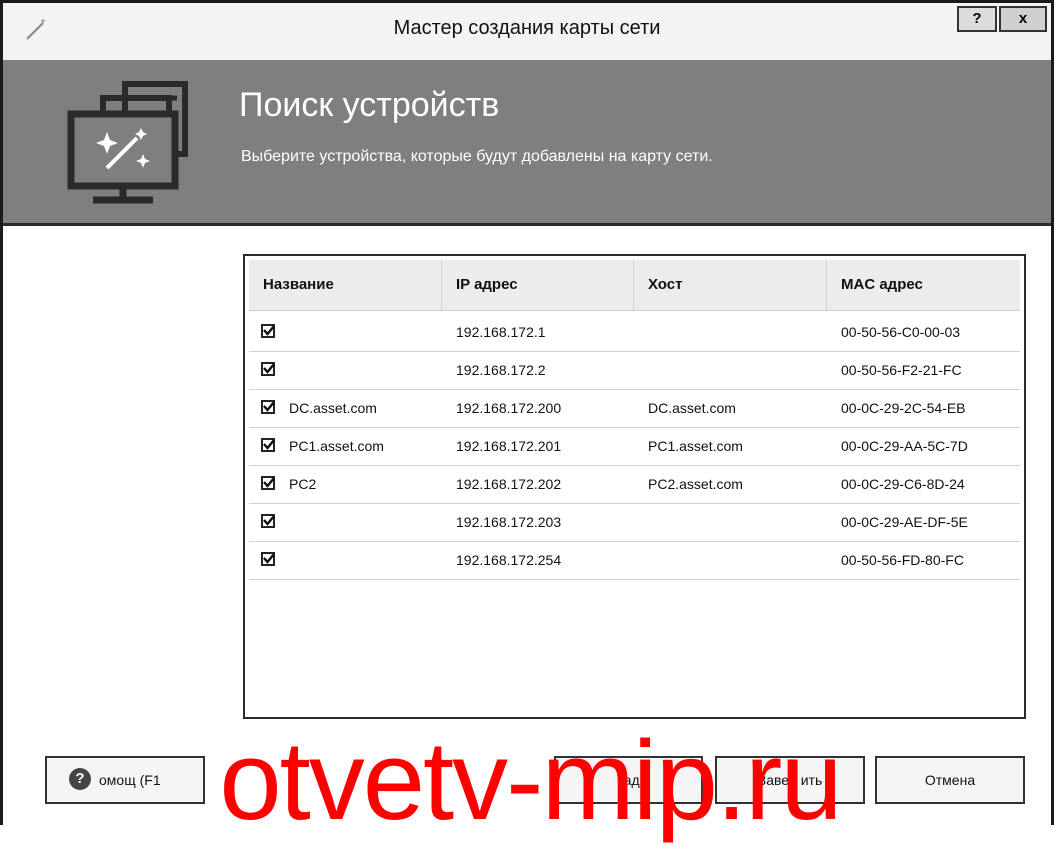 This screenshot has width=1060, height=843. I want to click on finish-button: Завер ить, so click(790, 780).